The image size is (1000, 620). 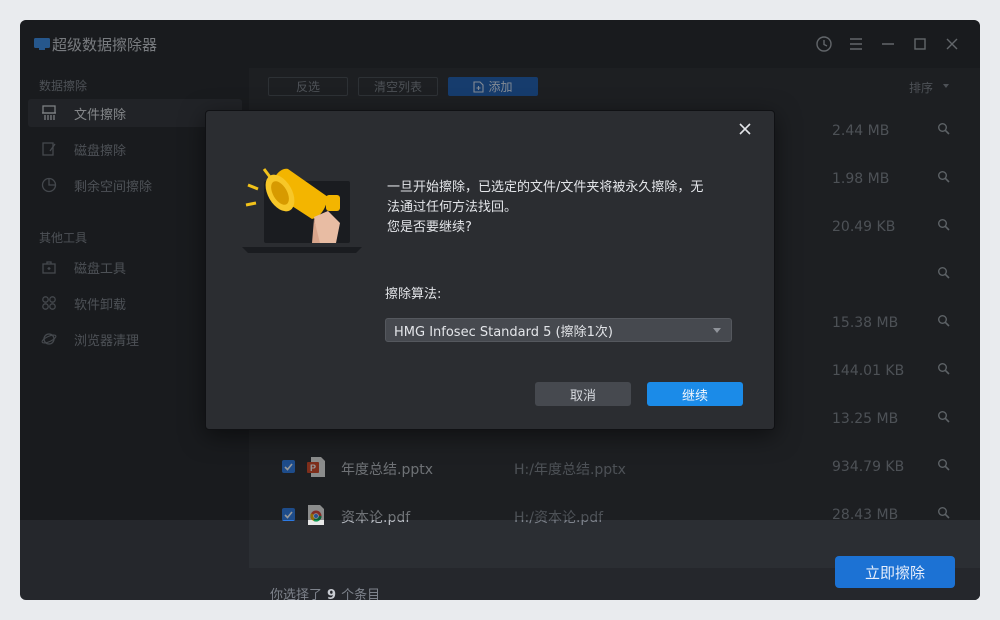 I want to click on continue-button: 继续, so click(x=695, y=394).